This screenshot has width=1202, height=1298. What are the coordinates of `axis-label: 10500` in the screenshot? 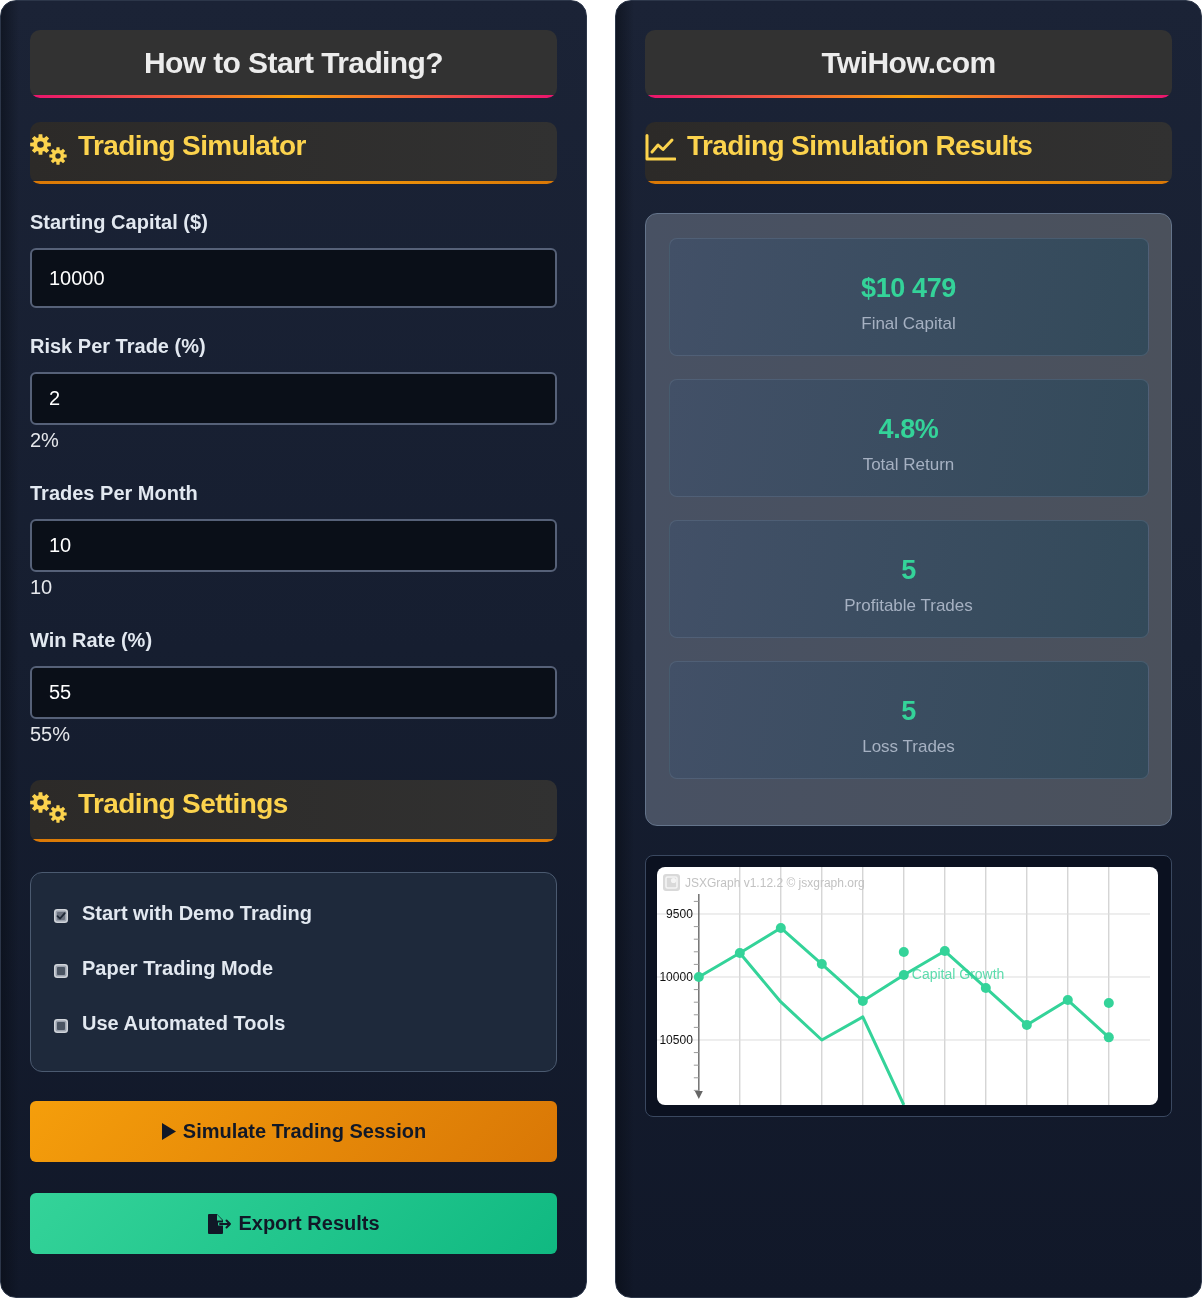 It's located at (676, 1040).